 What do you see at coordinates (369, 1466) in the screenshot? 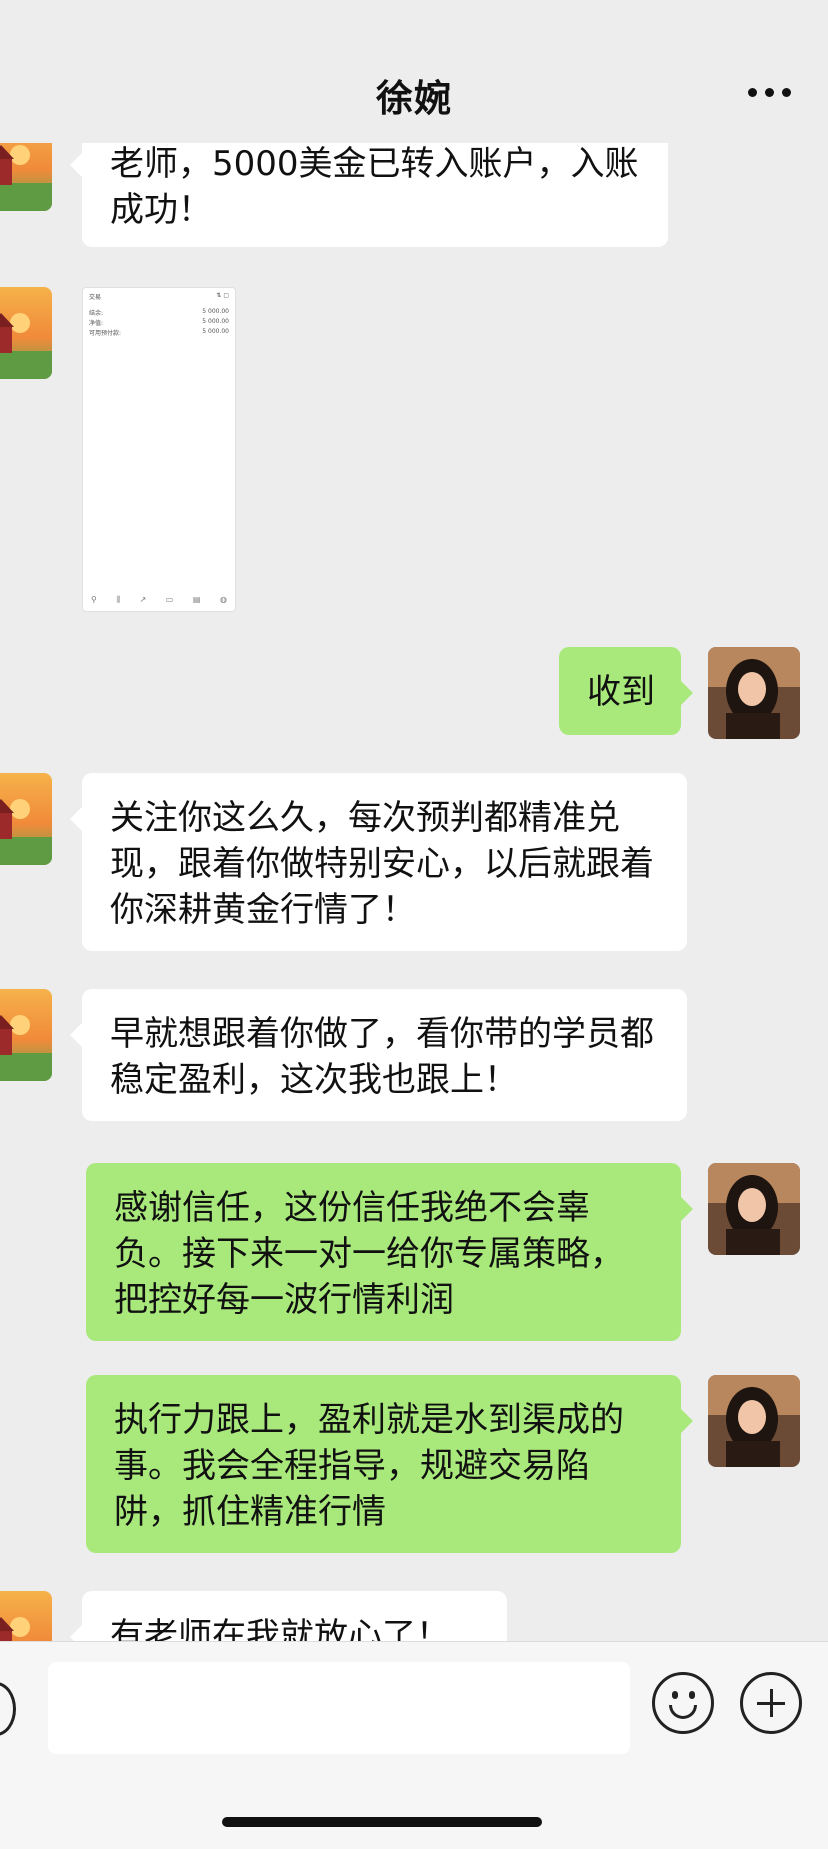
I see `message-text: 执行力跟上，盈利就是水到渠成的事。我会全程指导，规避交易陷阱，抓住精准行情` at bounding box center [369, 1466].